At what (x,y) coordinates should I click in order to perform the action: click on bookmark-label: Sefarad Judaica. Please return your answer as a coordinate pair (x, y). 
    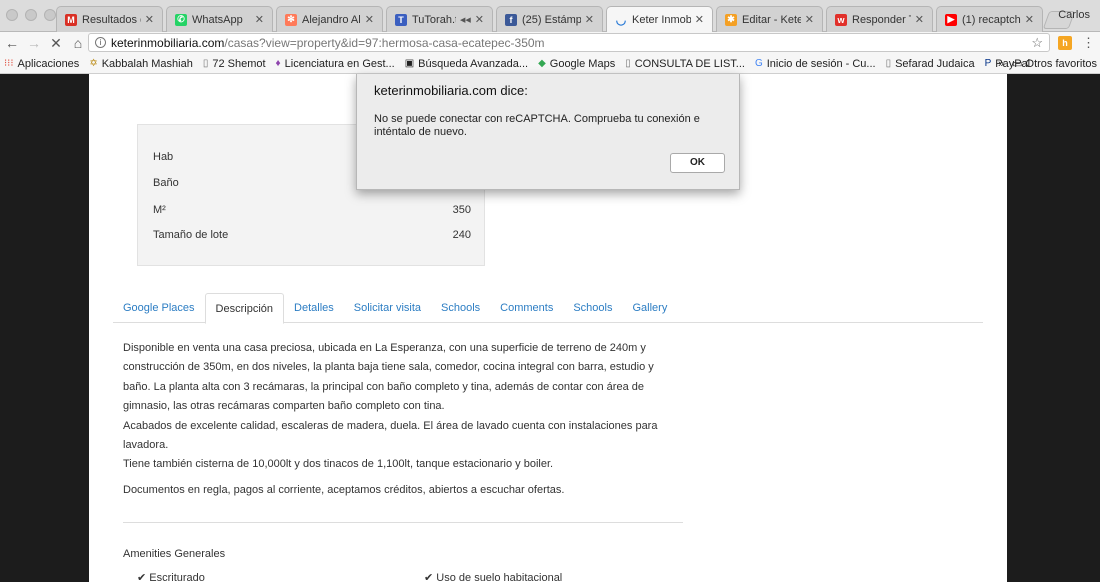
    Looking at the image, I should click on (935, 63).